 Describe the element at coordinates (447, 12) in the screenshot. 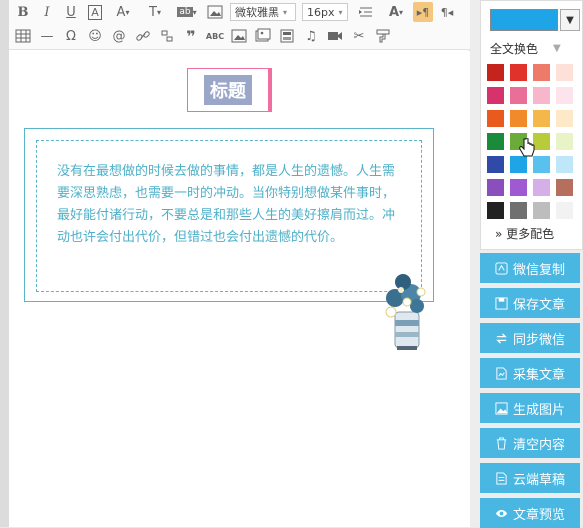

I see `rtl-icon: ¶◂` at that location.